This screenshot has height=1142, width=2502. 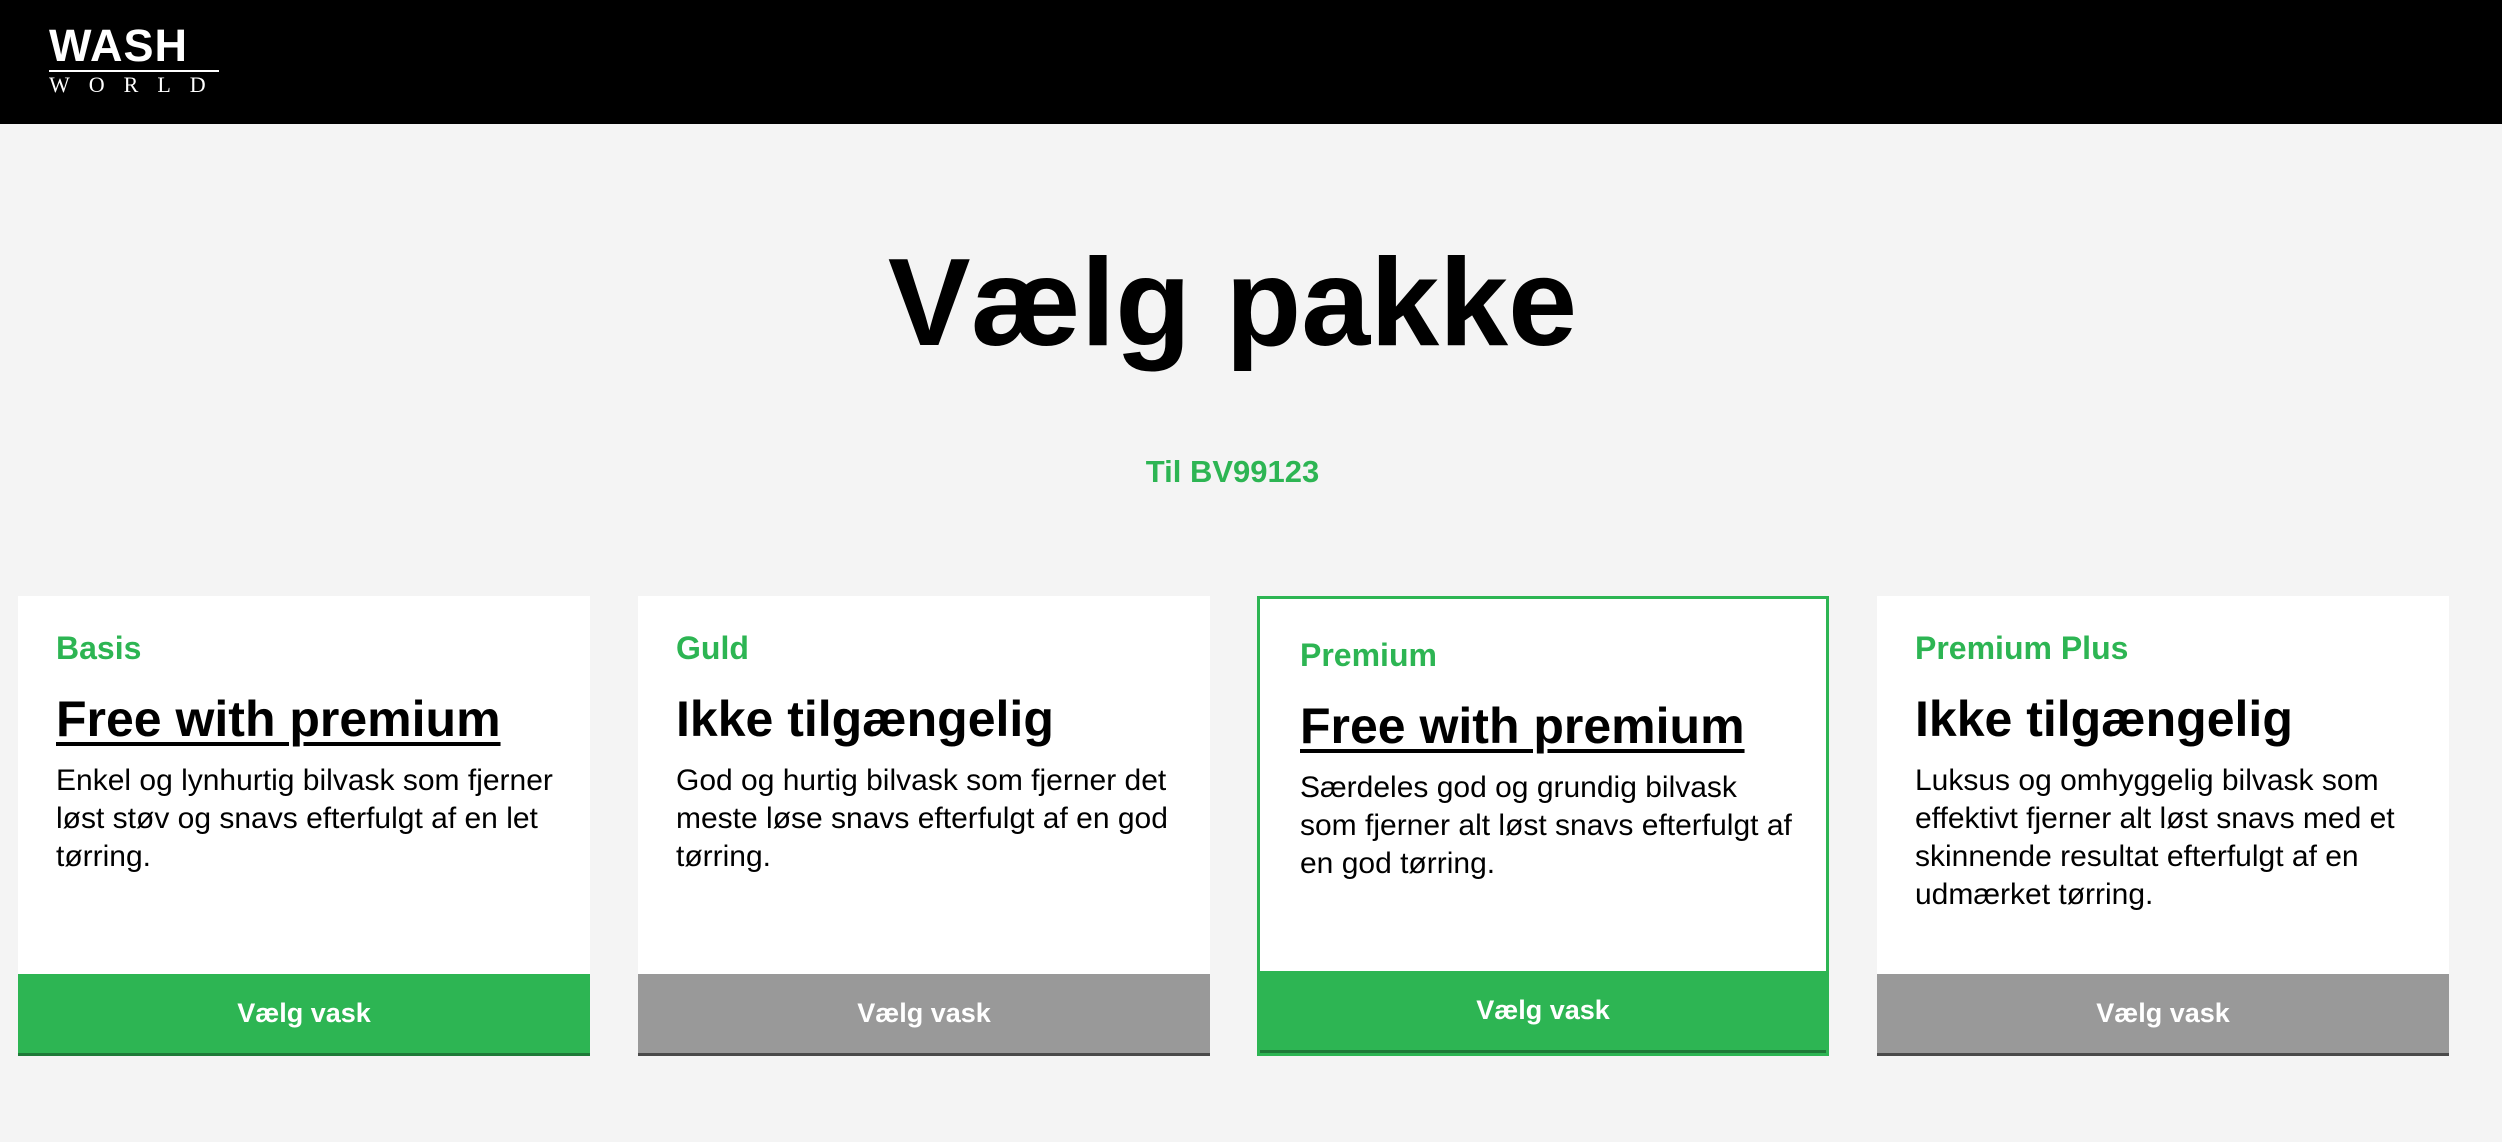 I want to click on package-name: Guld, so click(x=712, y=648).